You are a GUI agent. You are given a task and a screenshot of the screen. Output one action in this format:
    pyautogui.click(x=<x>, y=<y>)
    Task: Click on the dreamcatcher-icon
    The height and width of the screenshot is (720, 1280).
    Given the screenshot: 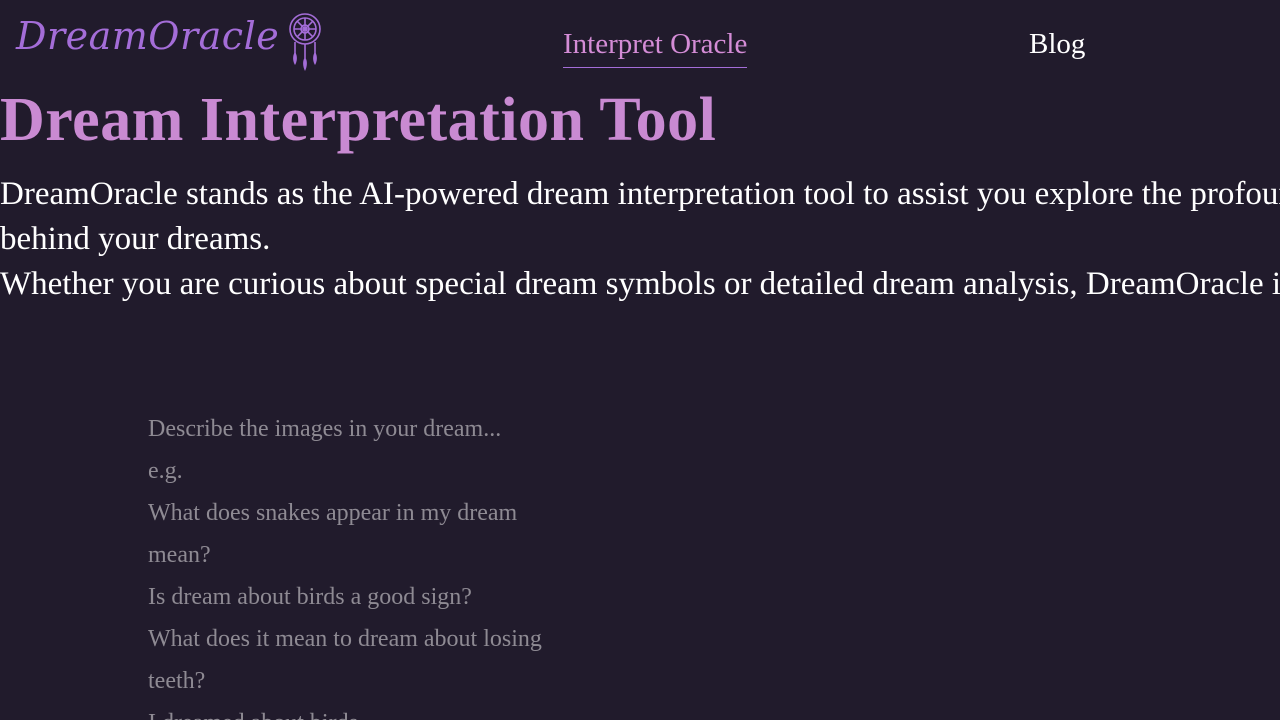 What is the action you would take?
    pyautogui.click(x=305, y=42)
    